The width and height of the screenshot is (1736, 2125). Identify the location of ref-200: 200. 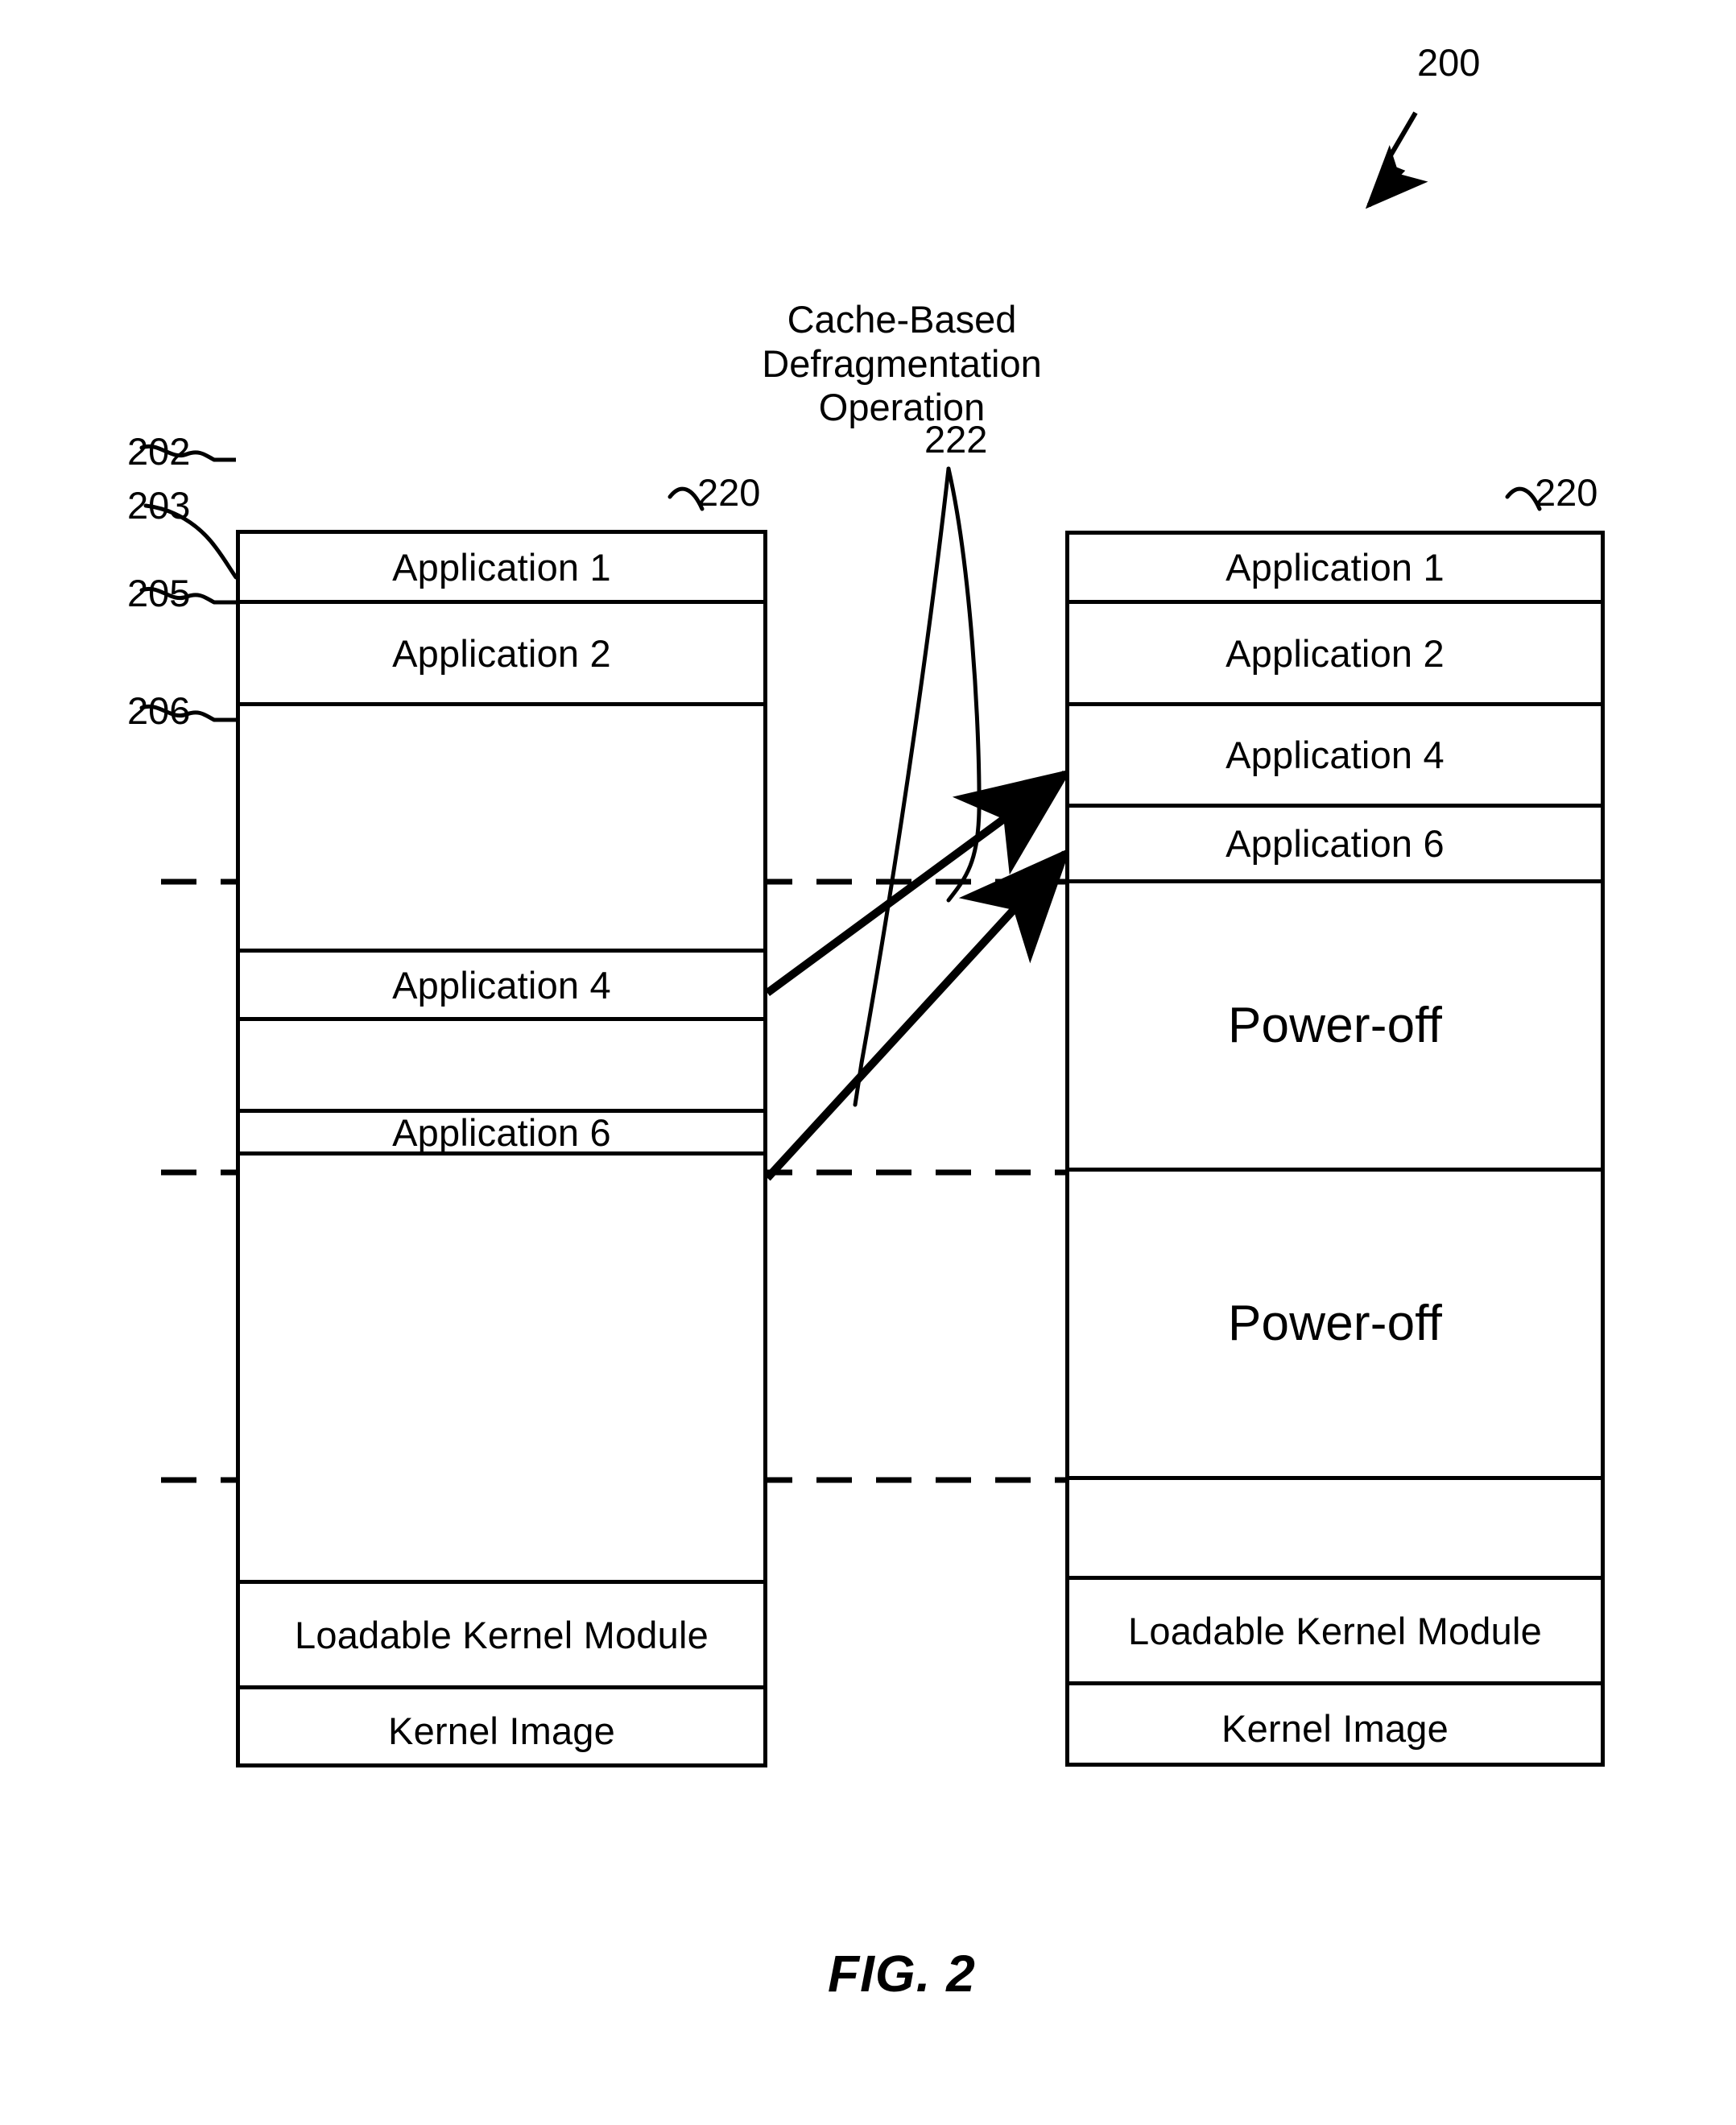
(1449, 62).